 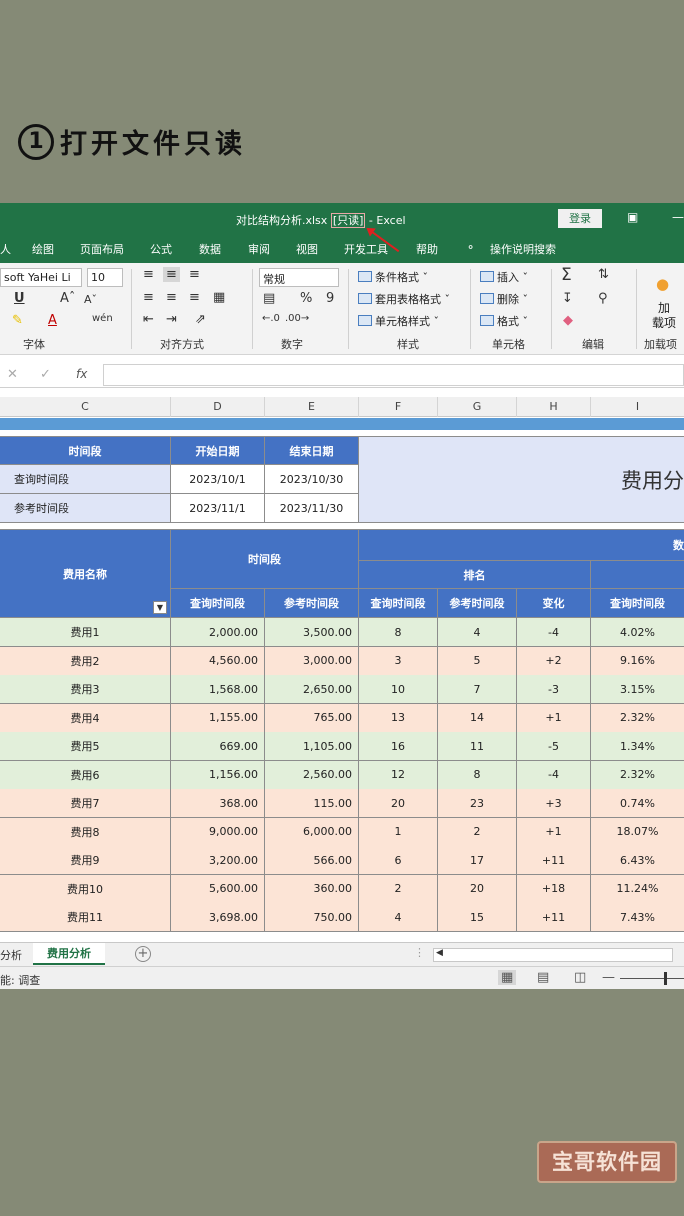 I want to click on cell-rank-change: +11, so click(x=554, y=860).